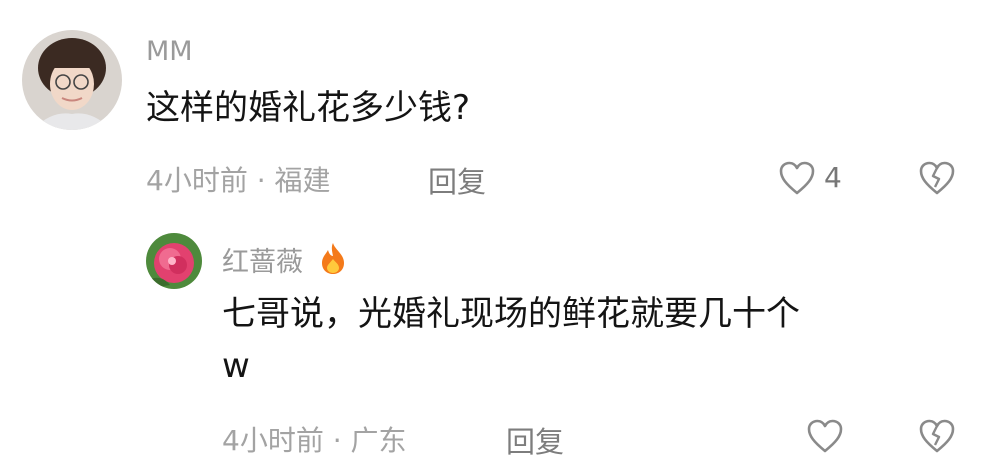  Describe the element at coordinates (314, 440) in the screenshot. I see `reply-meta: 4小时前 · 广东` at that location.